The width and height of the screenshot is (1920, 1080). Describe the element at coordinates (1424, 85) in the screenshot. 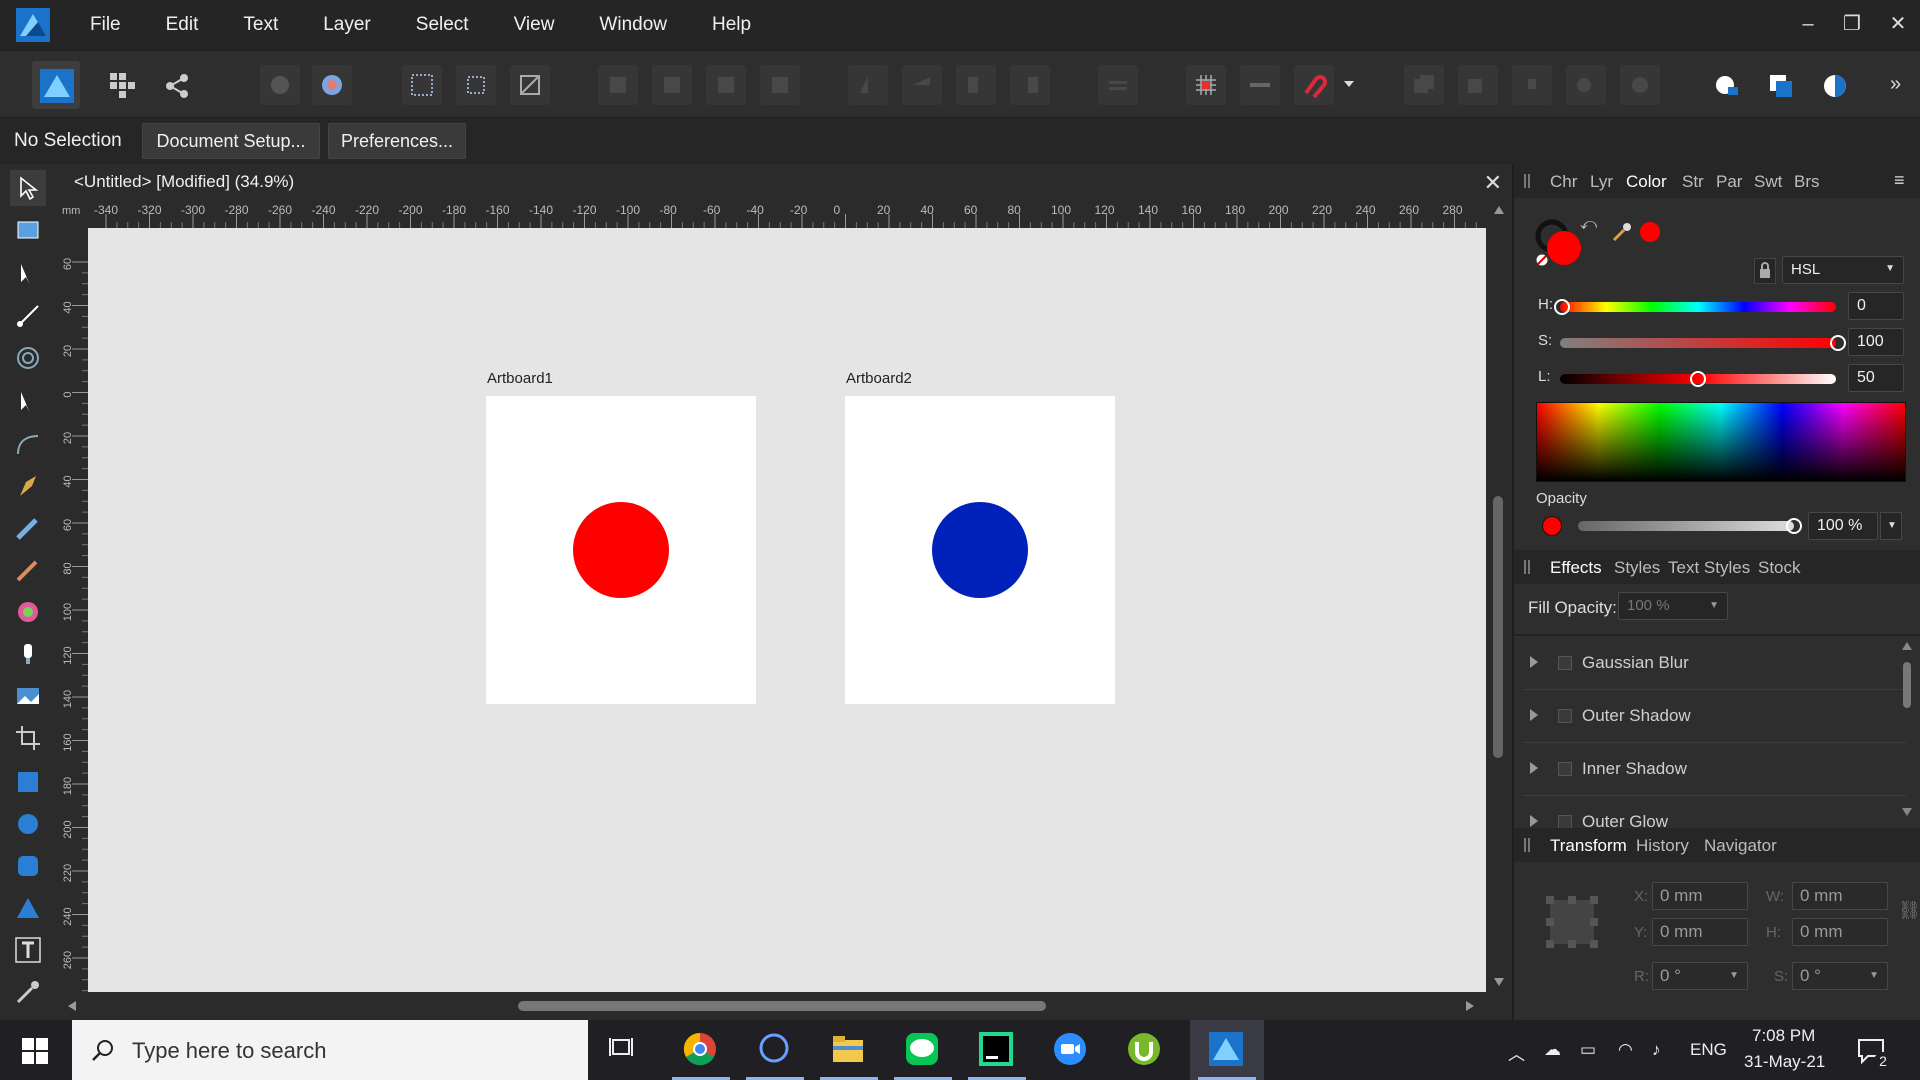

I see `add-boolean-button` at that location.